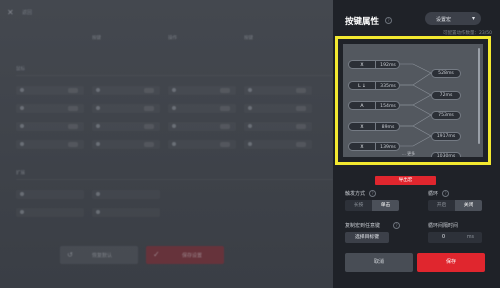 This screenshot has width=500, height=288. What do you see at coordinates (379, 262) in the screenshot?
I see `cancel-button: 取消` at bounding box center [379, 262].